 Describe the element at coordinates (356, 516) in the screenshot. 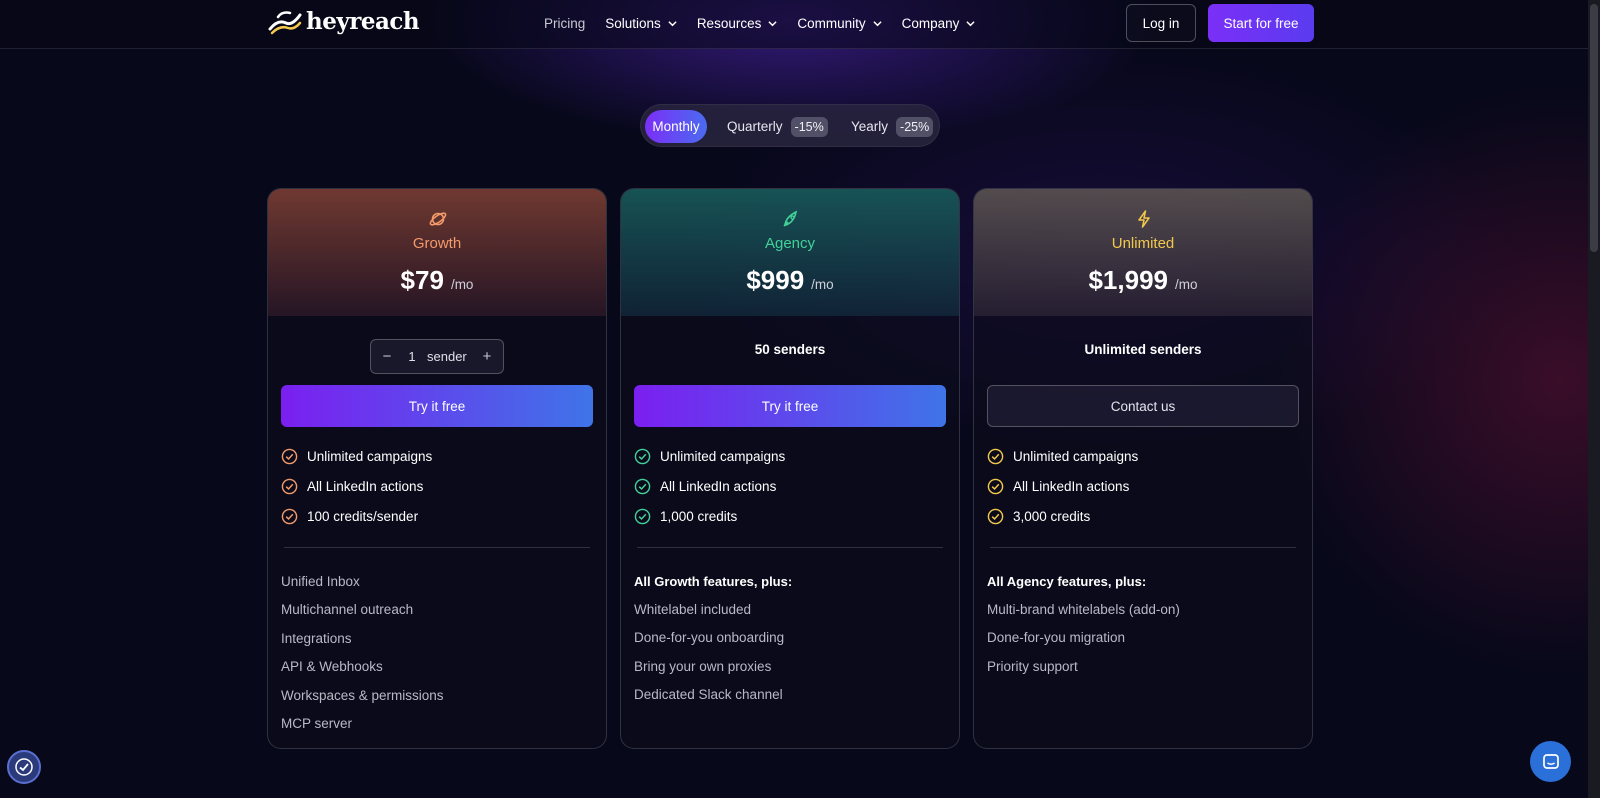

I see `feature-item: 100 credits/sender` at that location.